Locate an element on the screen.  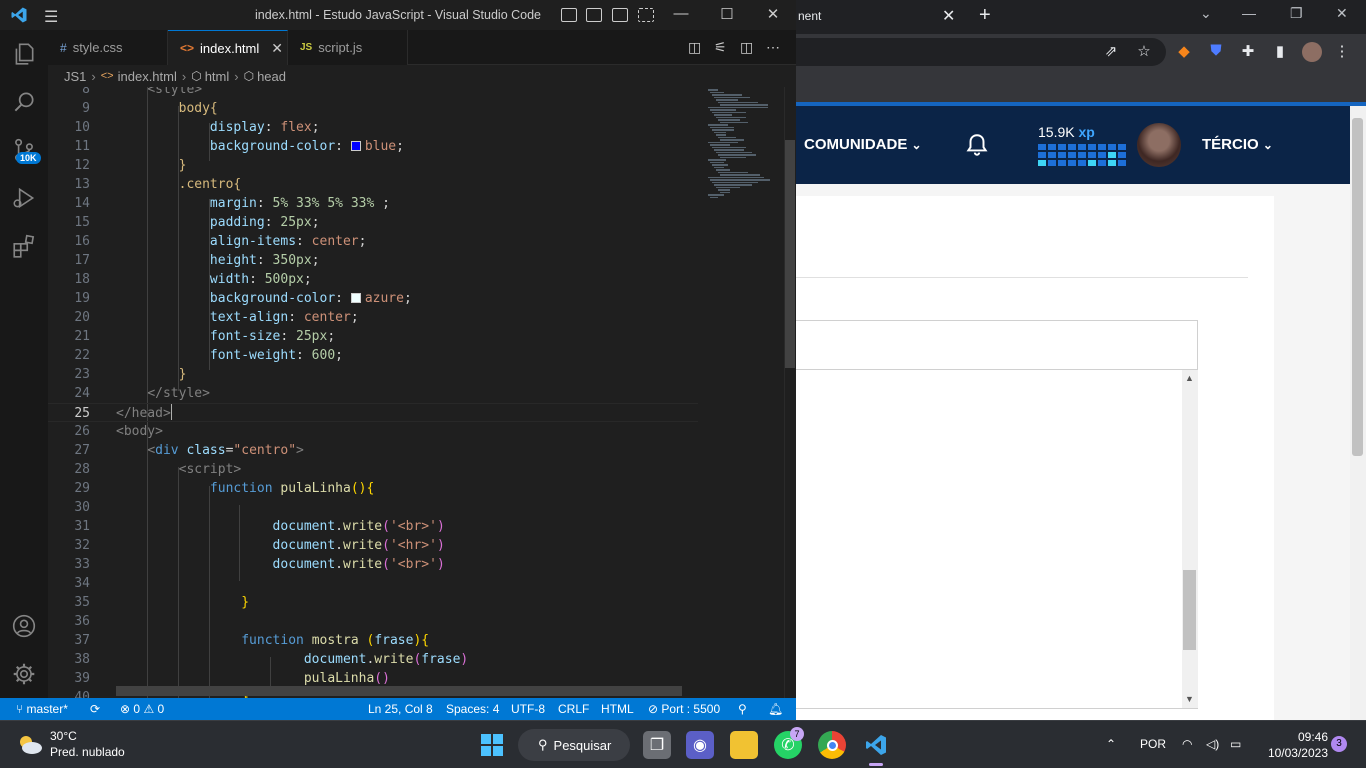
chrome-icon is located at coordinates (832, 745).